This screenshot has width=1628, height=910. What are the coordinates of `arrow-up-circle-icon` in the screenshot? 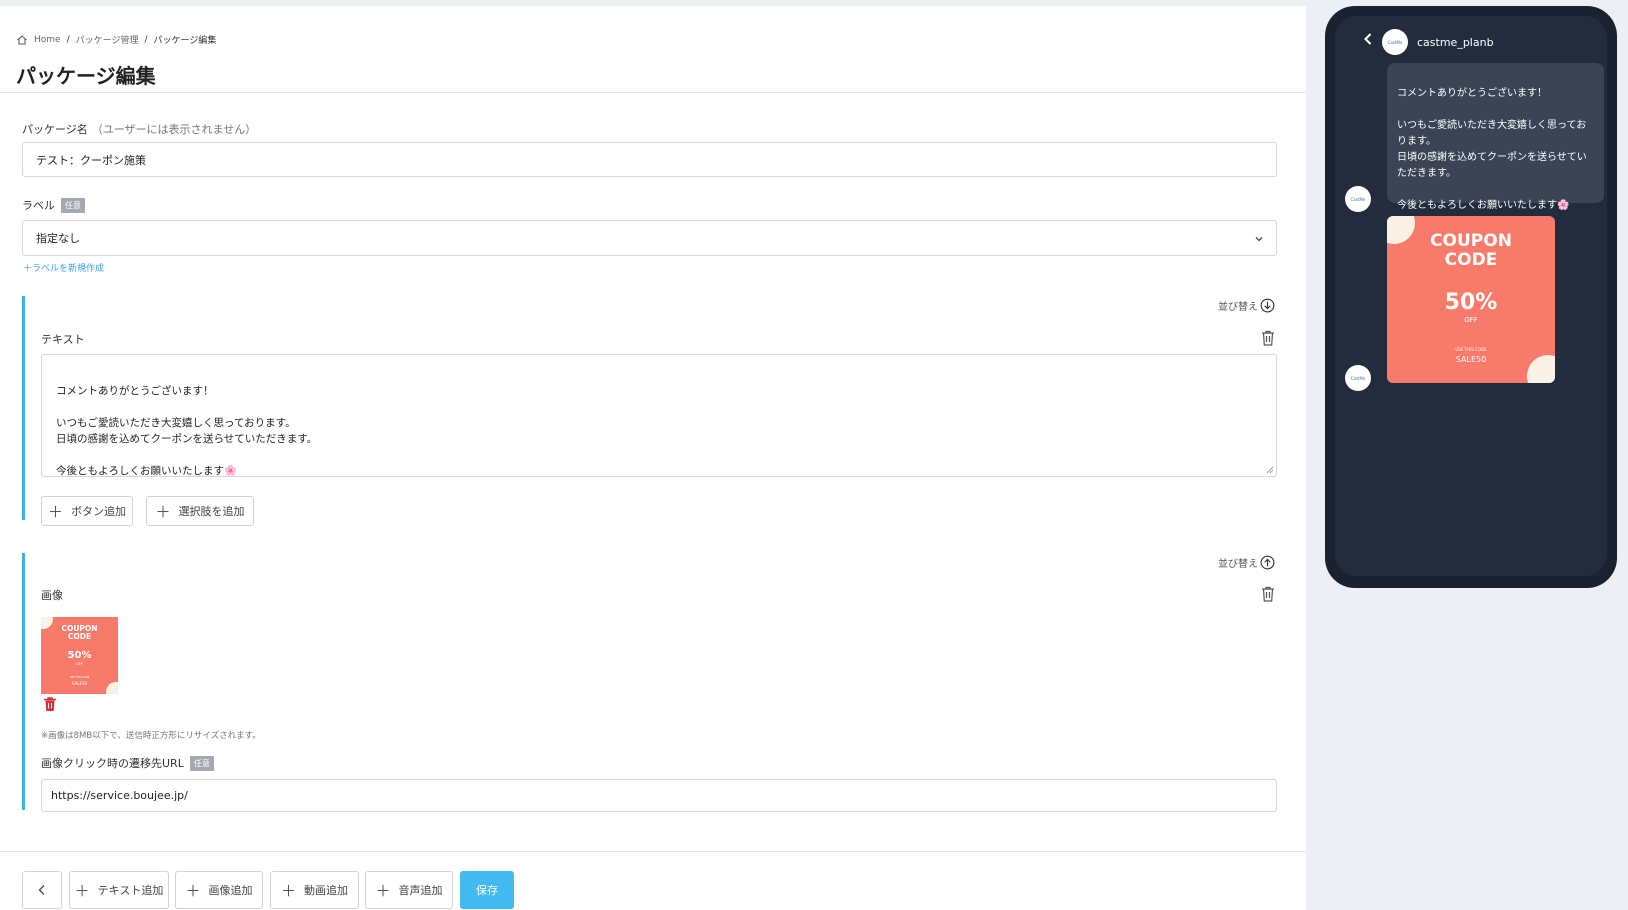 It's located at (1267, 562).